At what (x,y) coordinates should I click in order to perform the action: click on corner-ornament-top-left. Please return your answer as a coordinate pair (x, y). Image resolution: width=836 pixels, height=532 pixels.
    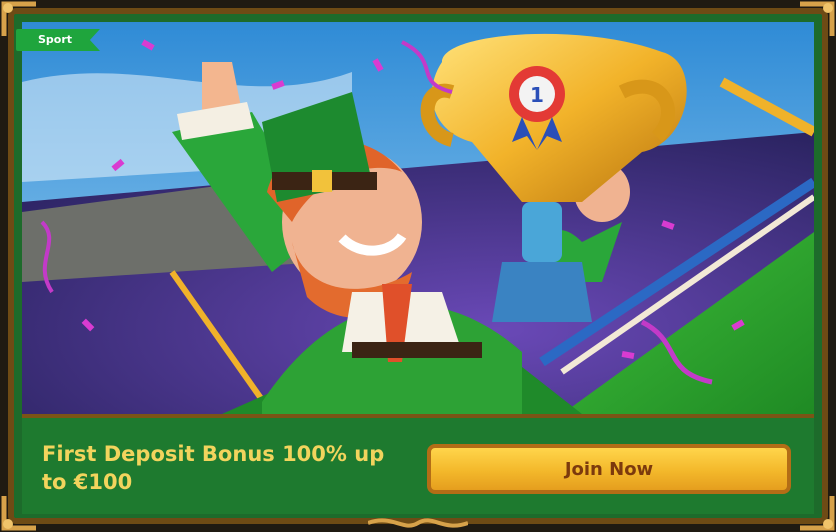
    Looking at the image, I should click on (20, 20).